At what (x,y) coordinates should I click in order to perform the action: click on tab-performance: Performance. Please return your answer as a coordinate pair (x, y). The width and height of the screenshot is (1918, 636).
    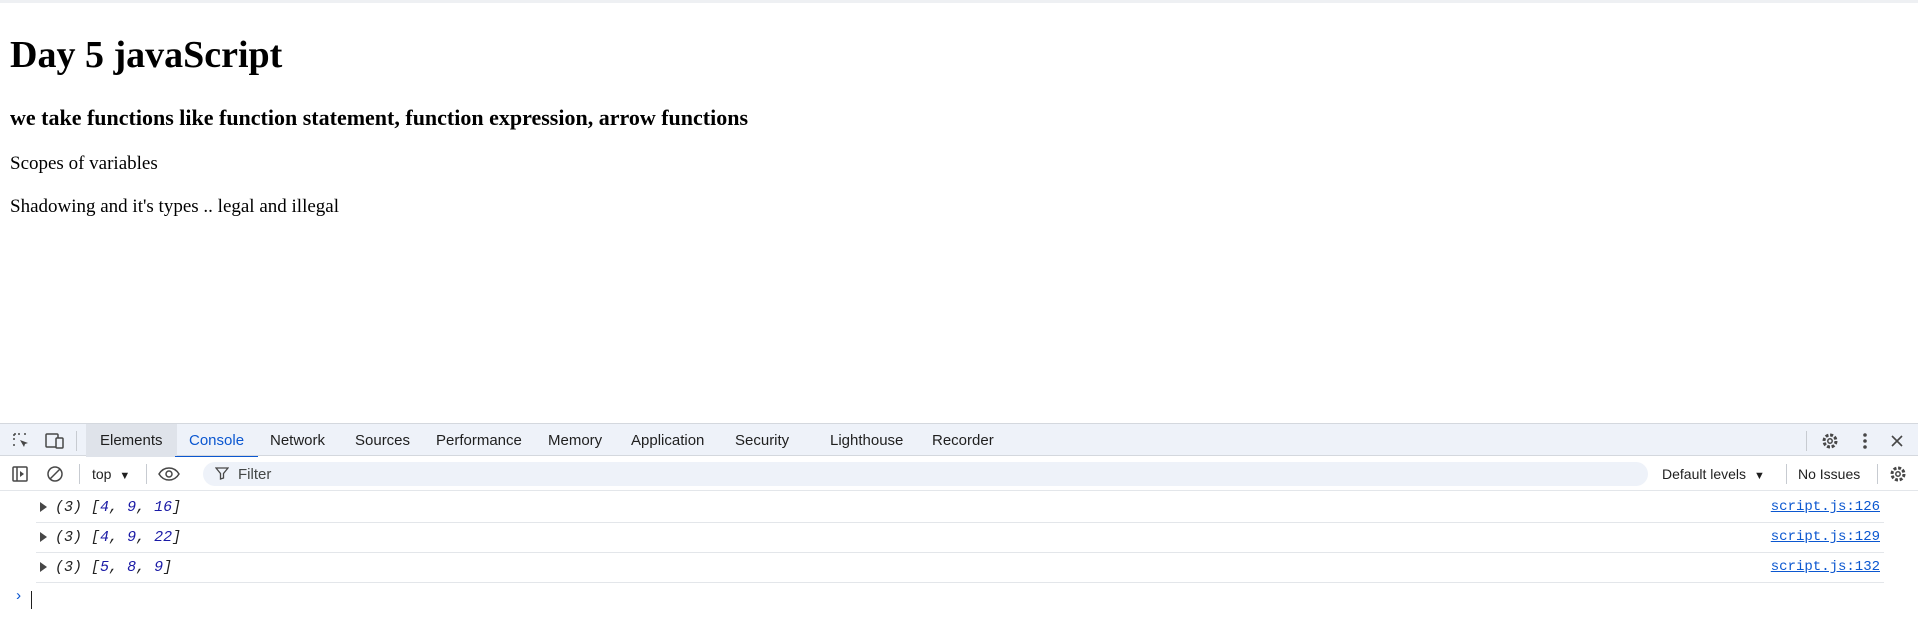
    Looking at the image, I should click on (479, 440).